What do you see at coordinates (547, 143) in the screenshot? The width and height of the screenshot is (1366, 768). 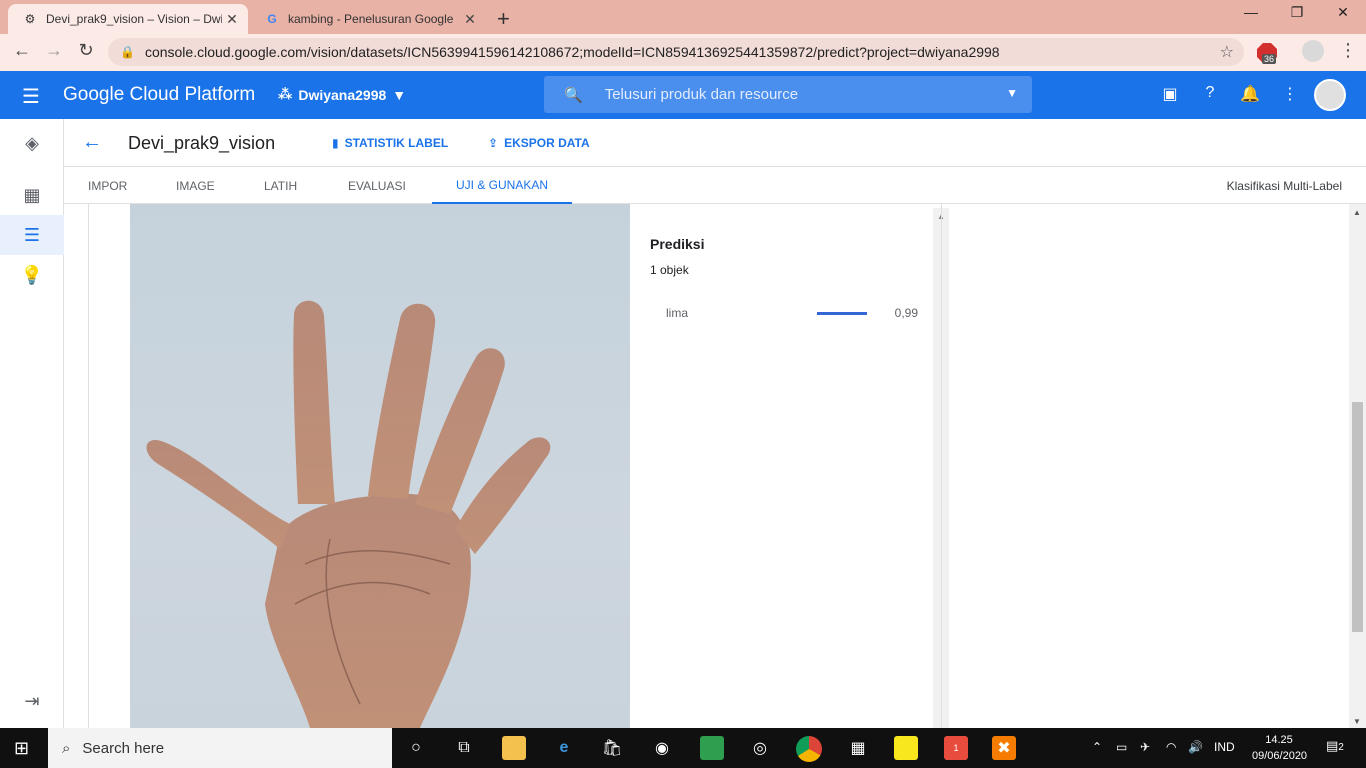 I see `export-data-label: EKSPOR DATA` at bounding box center [547, 143].